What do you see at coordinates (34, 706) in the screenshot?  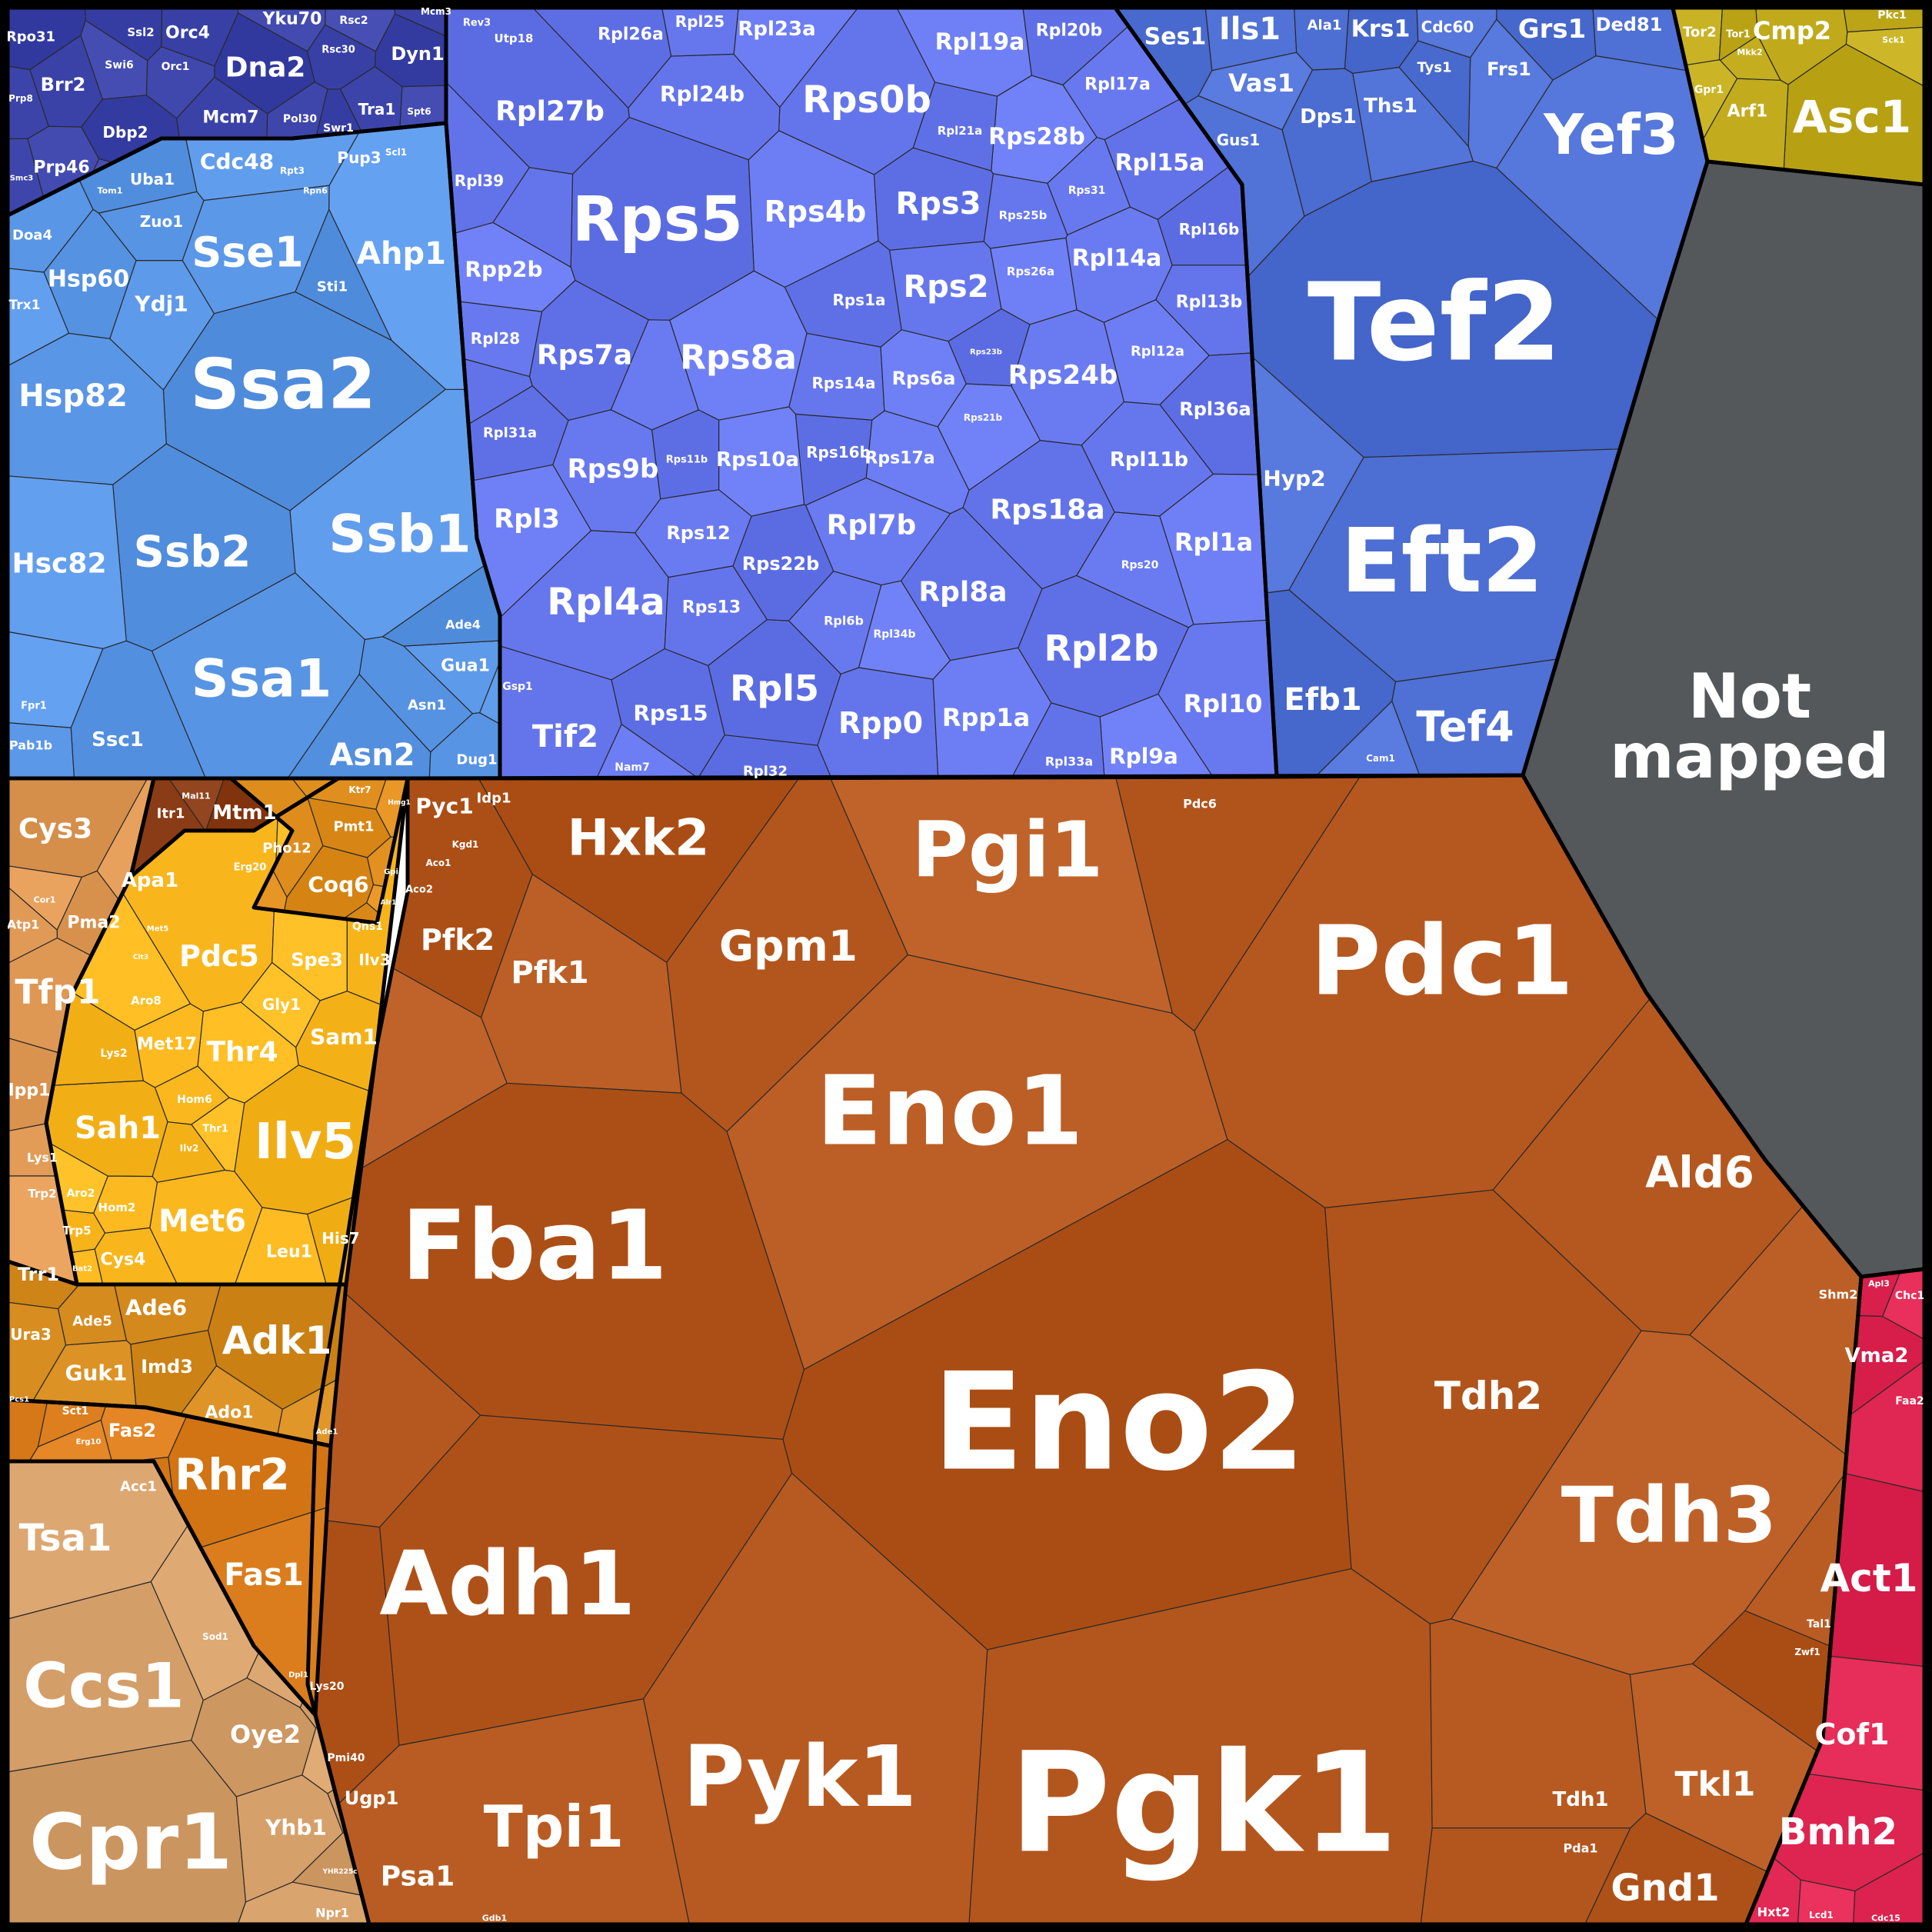 I see `label-fpr1: Fpr1` at bounding box center [34, 706].